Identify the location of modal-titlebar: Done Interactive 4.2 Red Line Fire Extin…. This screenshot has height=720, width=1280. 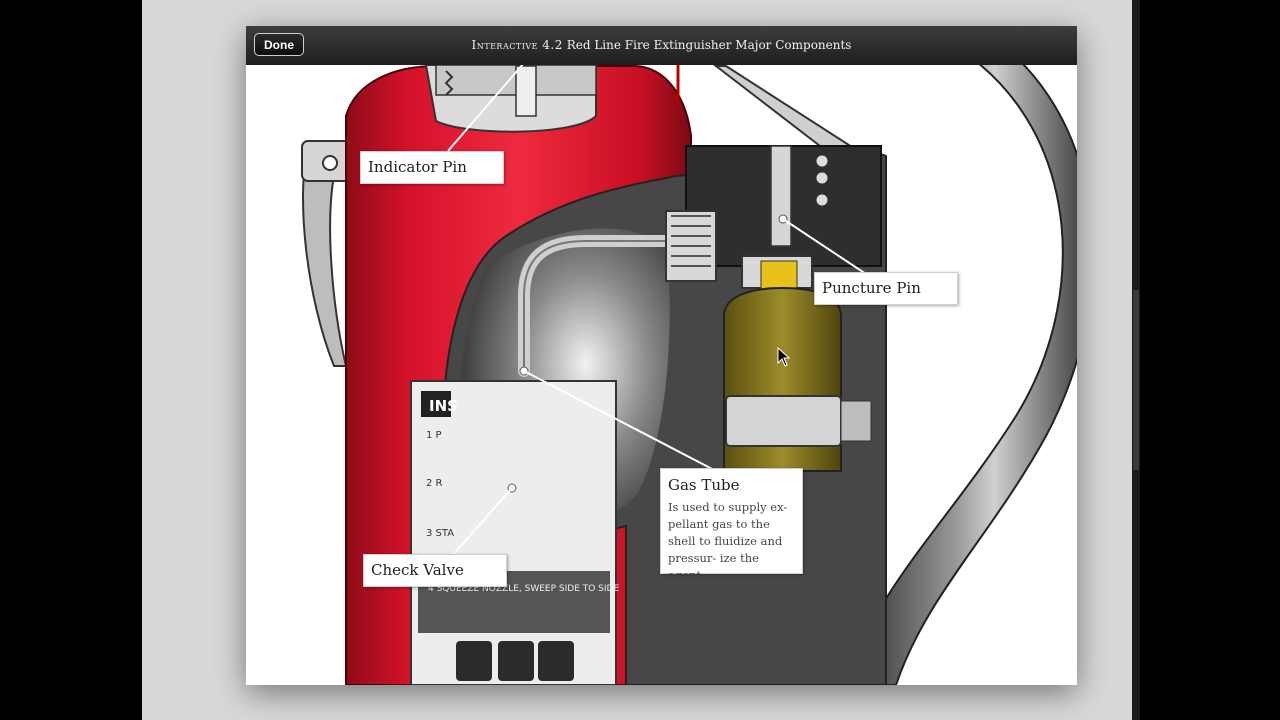
(661, 45).